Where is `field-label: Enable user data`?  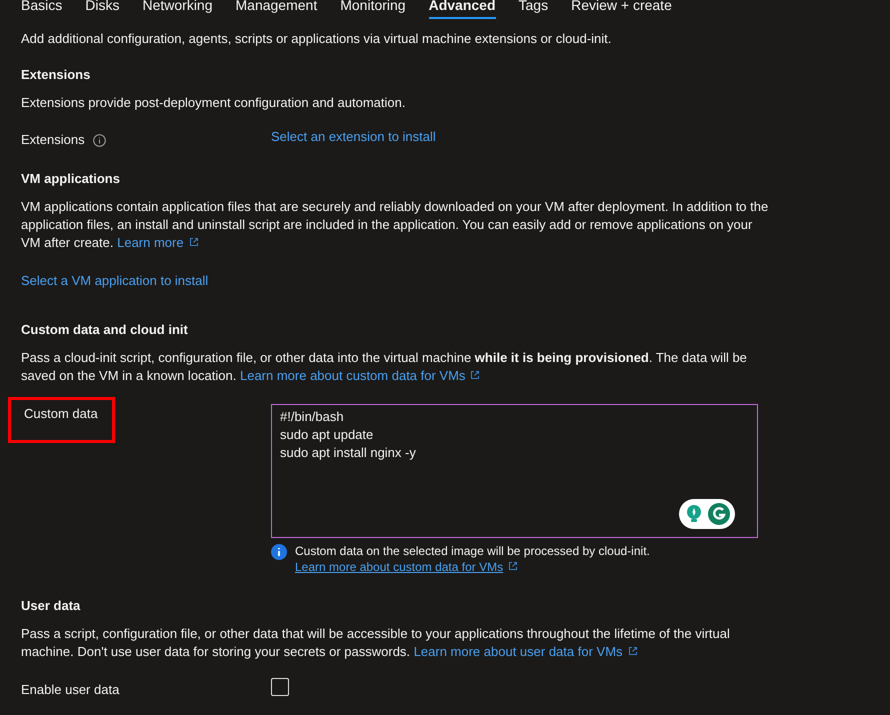
field-label: Enable user data is located at coordinates (70, 690).